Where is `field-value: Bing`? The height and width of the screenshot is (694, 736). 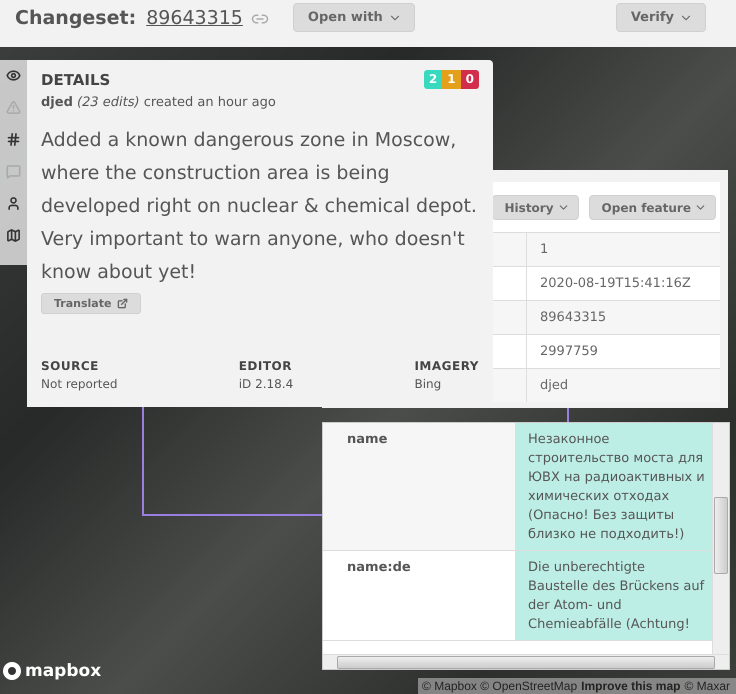
field-value: Bing is located at coordinates (428, 384).